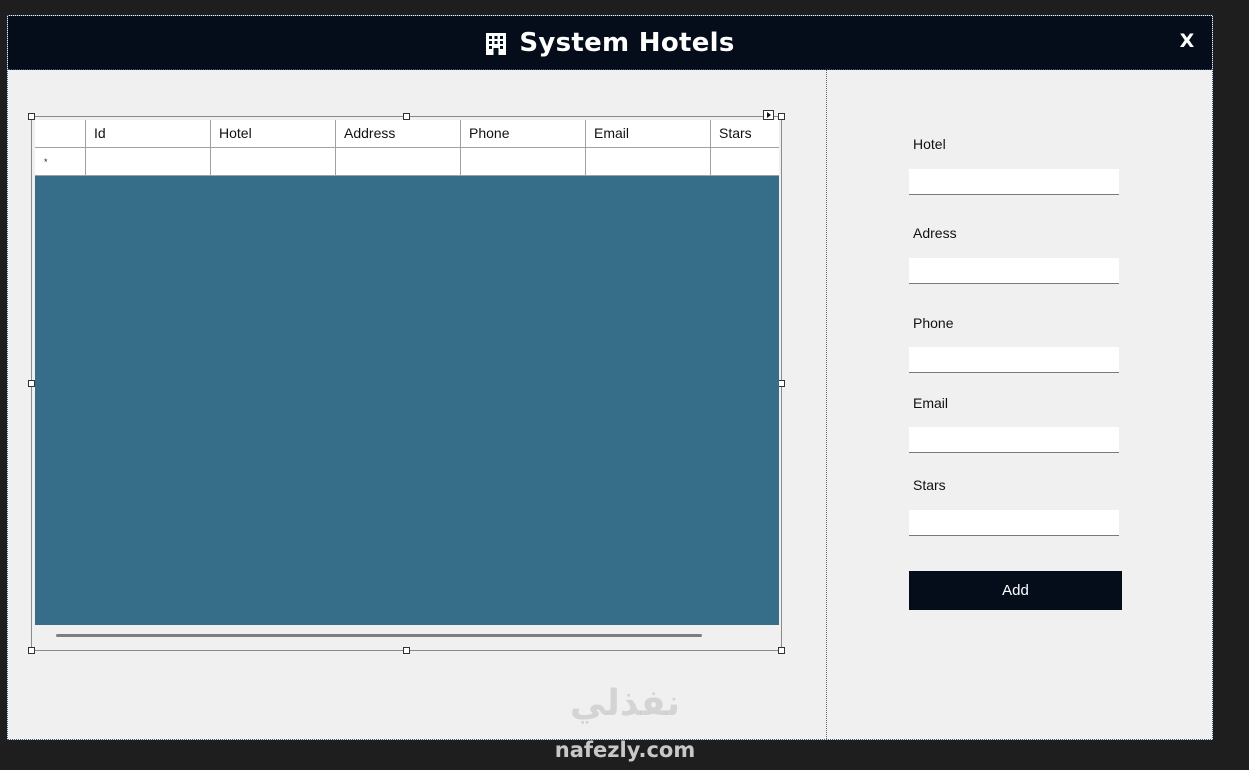 The image size is (1249, 770). Describe the element at coordinates (648, 161) in the screenshot. I see `cell-email` at that location.